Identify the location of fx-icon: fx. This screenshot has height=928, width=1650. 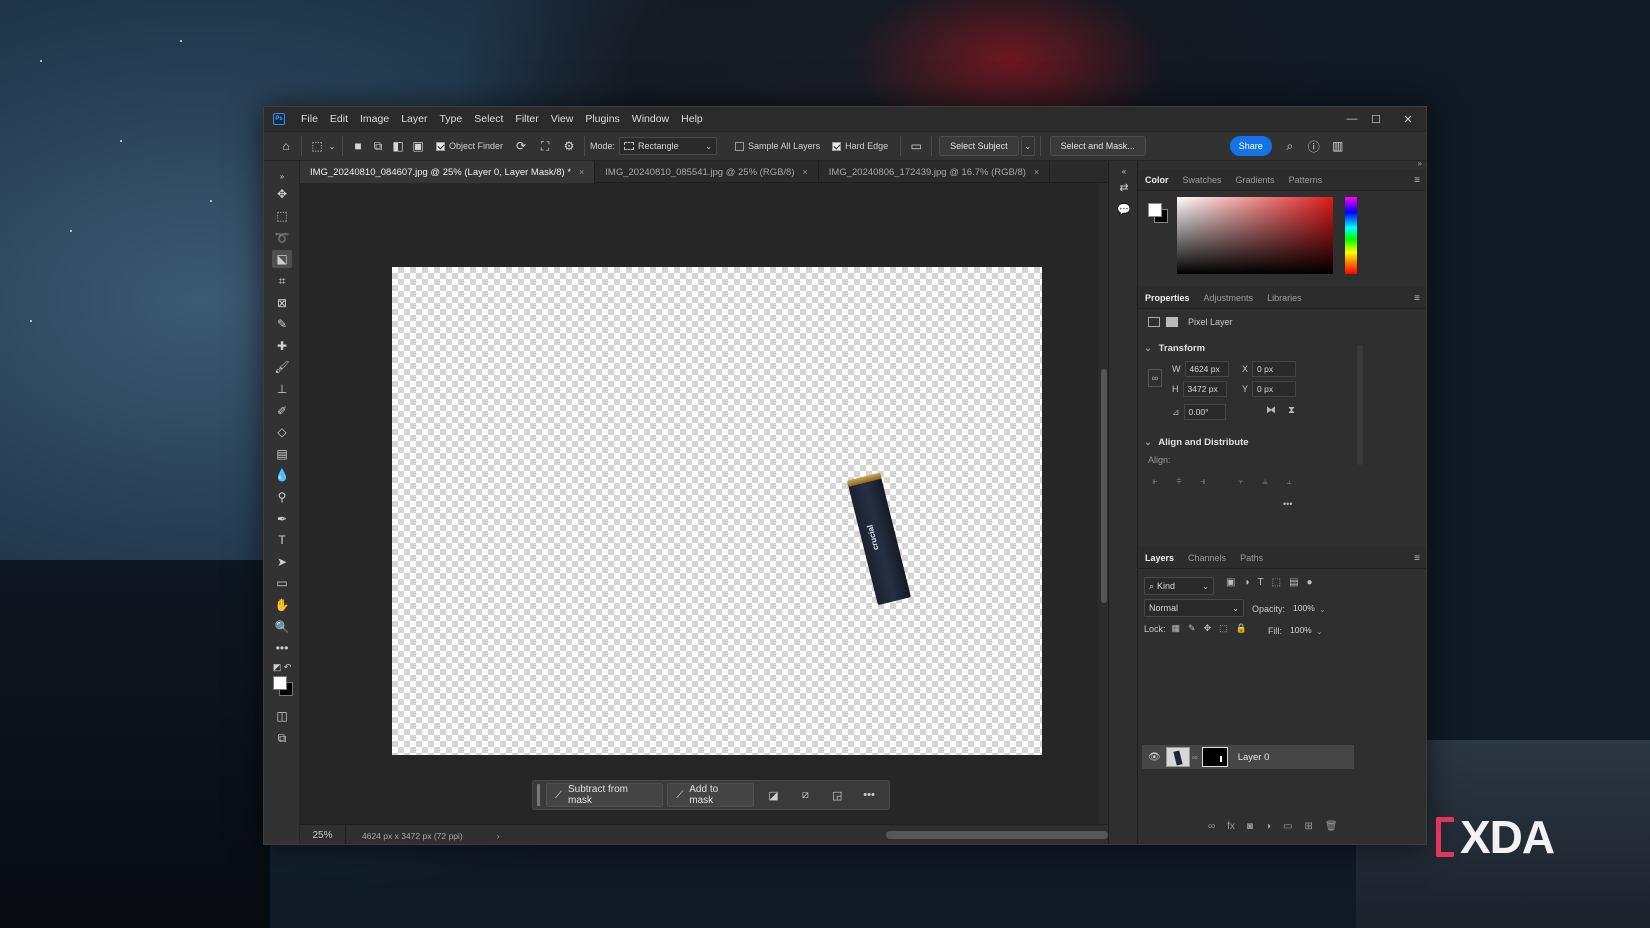
(1231, 826).